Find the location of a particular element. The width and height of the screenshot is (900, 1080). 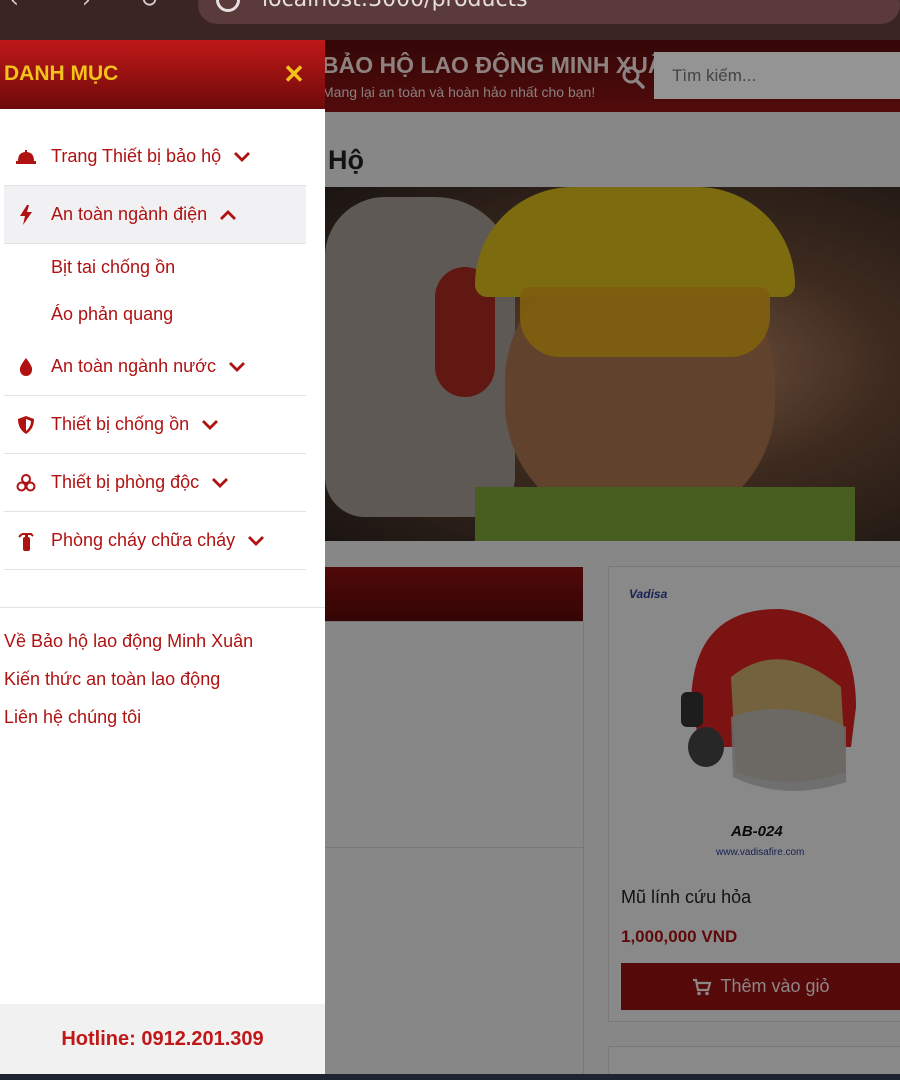

menu-item-label: Phòng cháy chữa cháy is located at coordinates (143, 540).